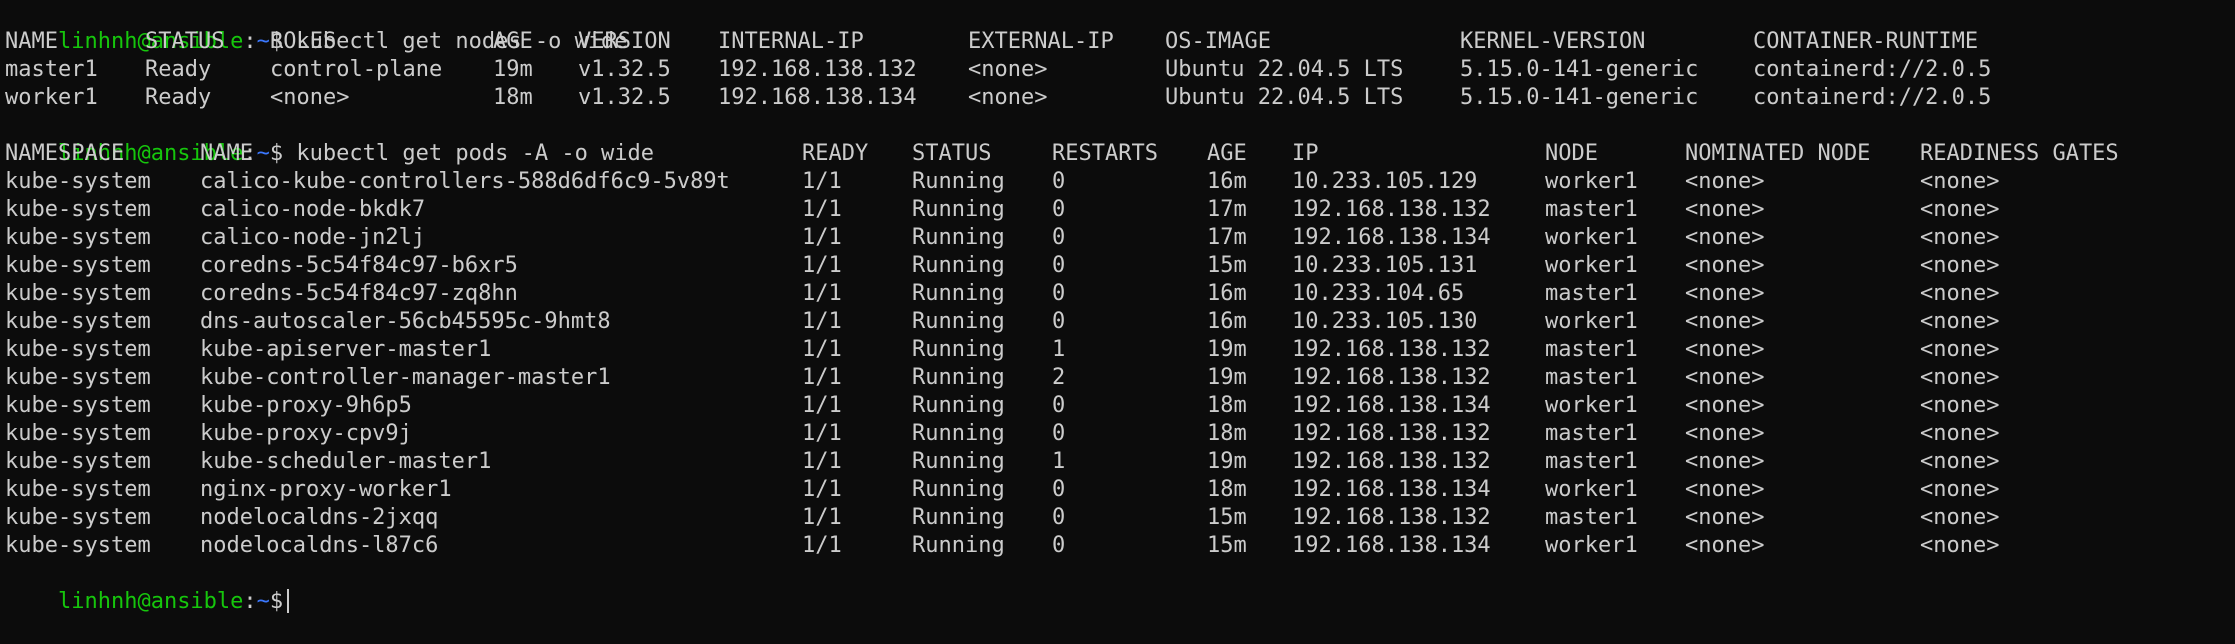 The width and height of the screenshot is (2235, 644). Describe the element at coordinates (51, 69) in the screenshot. I see `node-cell: master1` at that location.